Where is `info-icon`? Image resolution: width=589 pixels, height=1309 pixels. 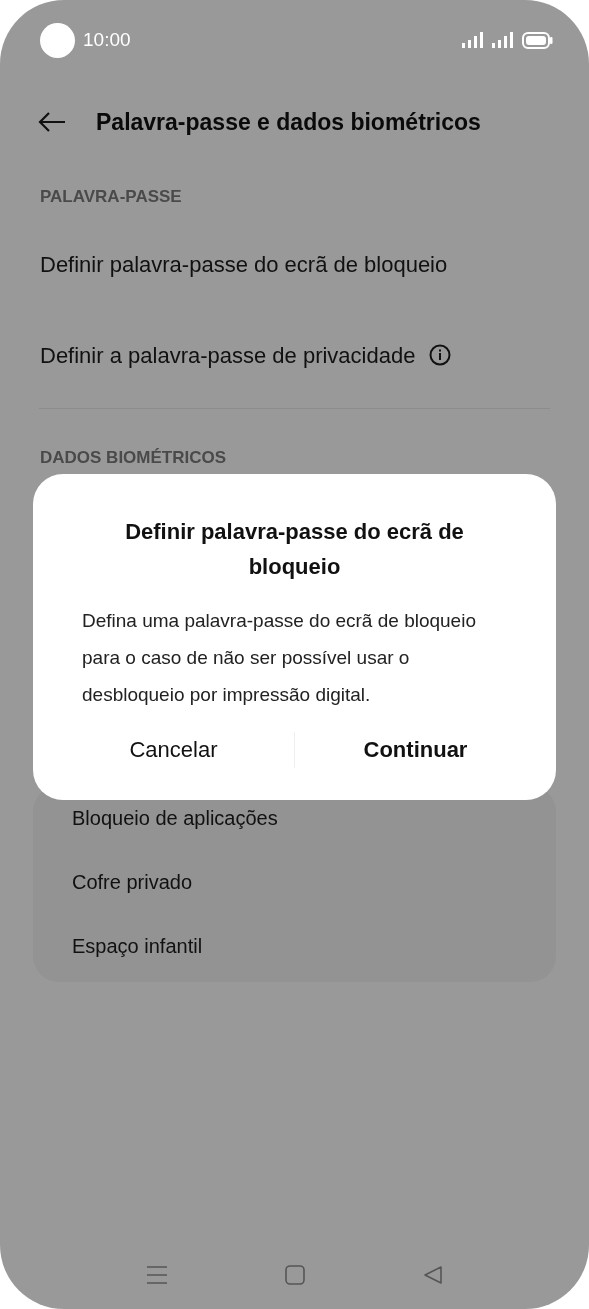
info-icon is located at coordinates (440, 355).